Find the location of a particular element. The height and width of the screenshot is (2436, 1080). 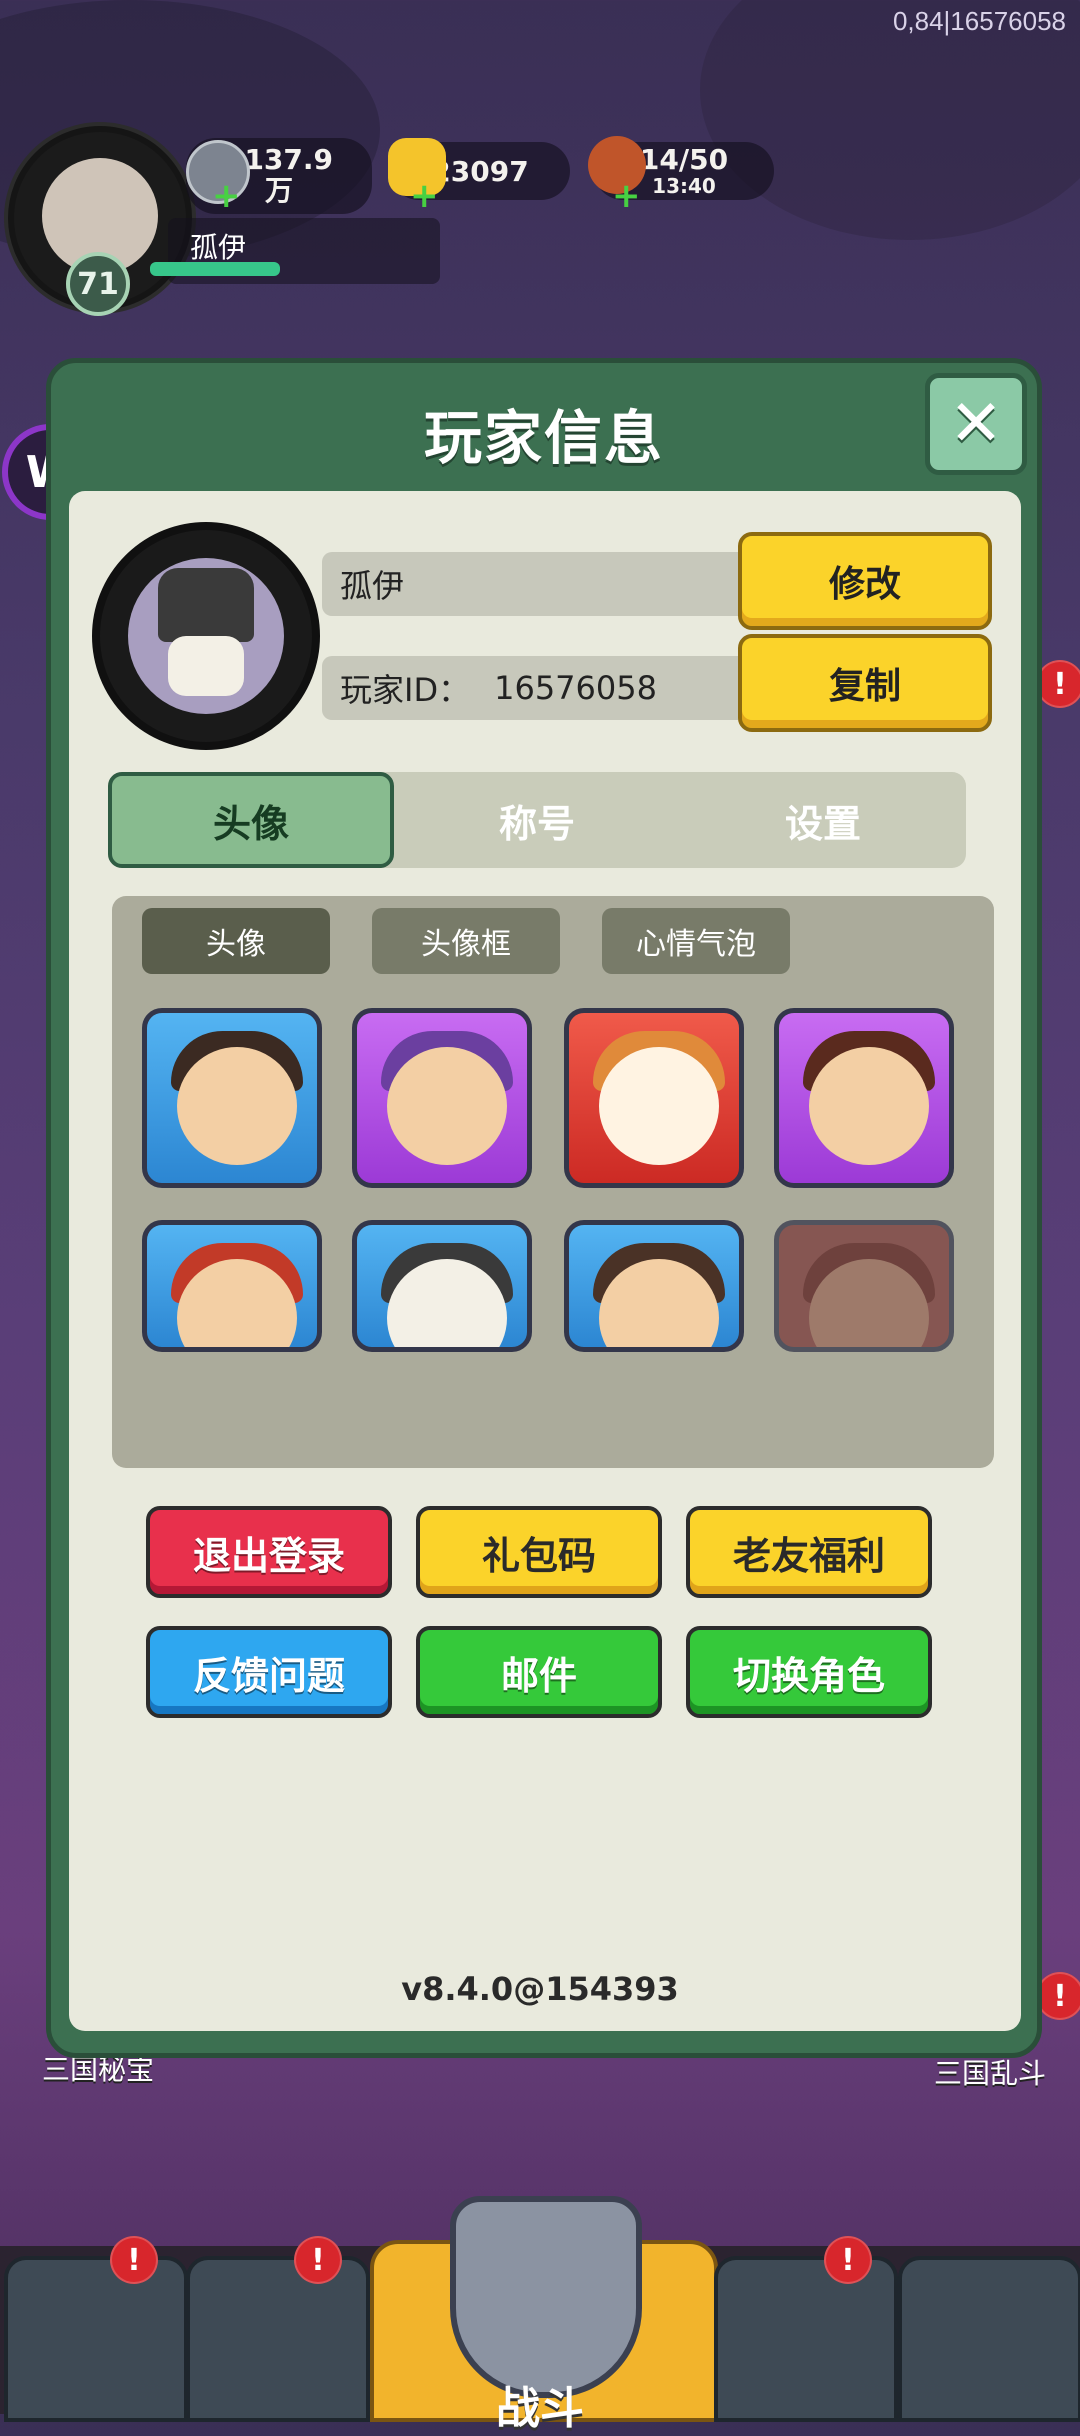

side-label-right: 三国乱斗 is located at coordinates (990, 2072).